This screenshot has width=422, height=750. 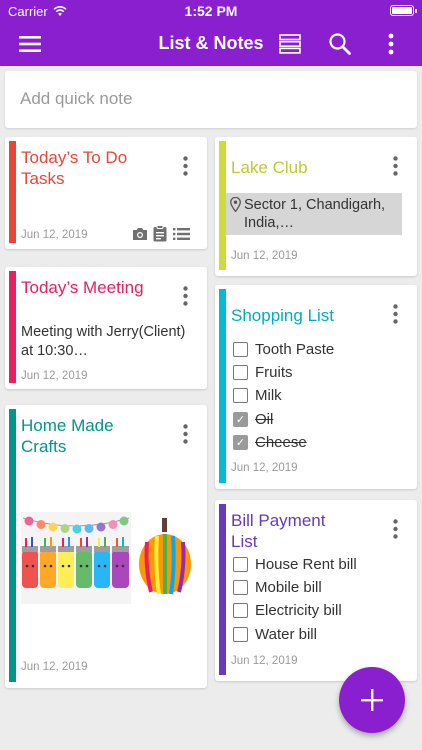 What do you see at coordinates (269, 167) in the screenshot?
I see `note-title: Lake Club` at bounding box center [269, 167].